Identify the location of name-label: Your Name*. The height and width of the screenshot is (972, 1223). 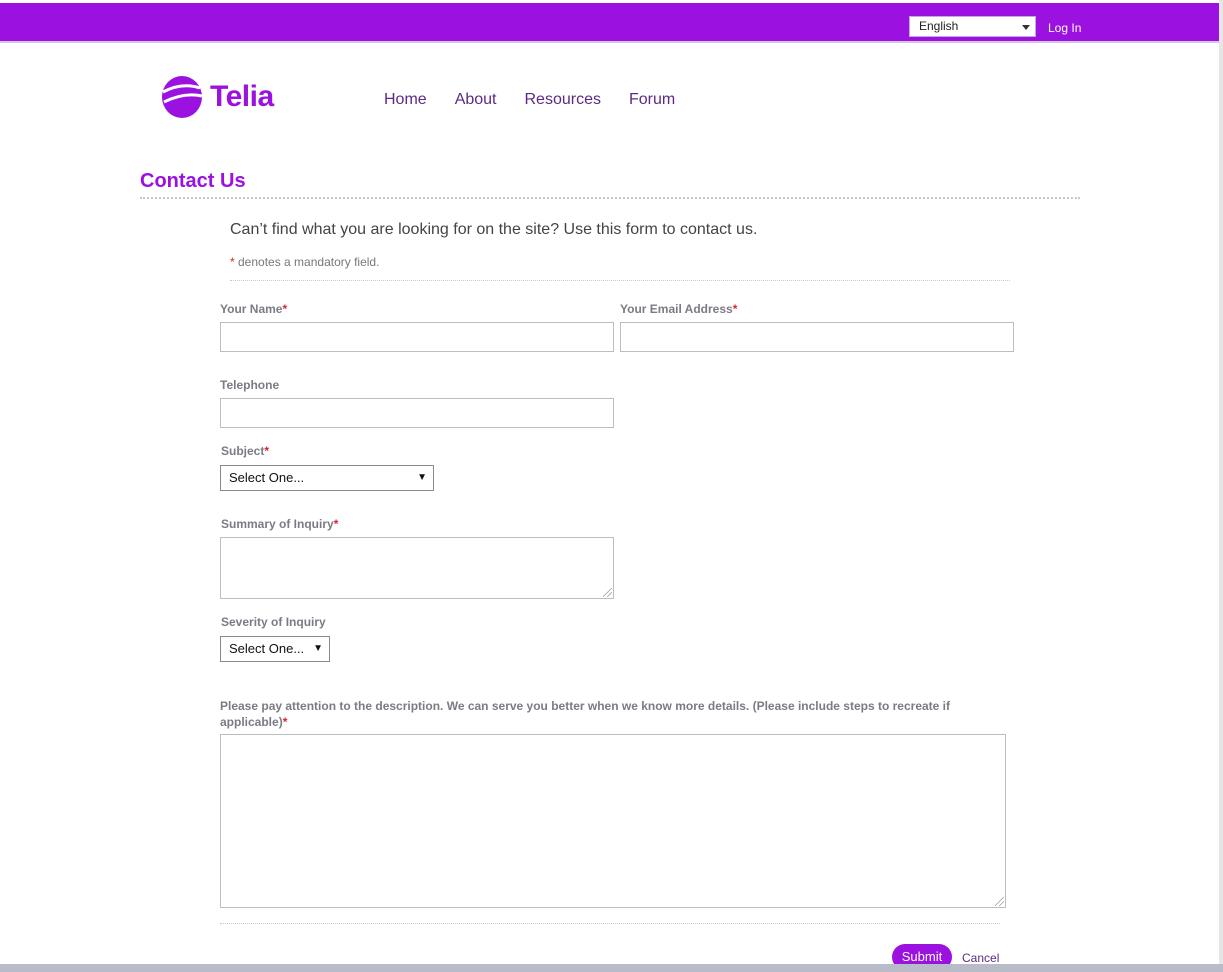
(253, 309).